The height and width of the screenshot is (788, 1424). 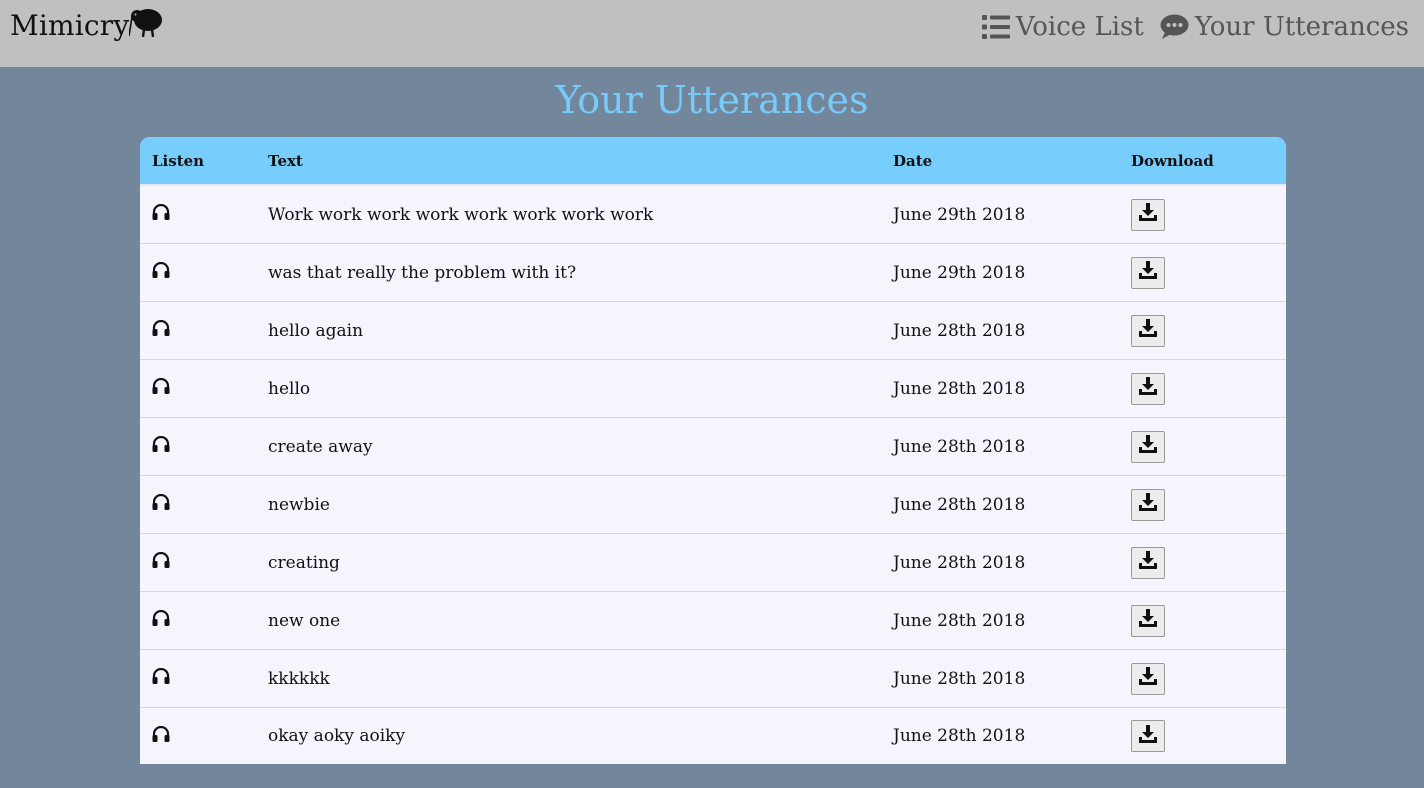 I want to click on column-header-text: Text, so click(x=568, y=161).